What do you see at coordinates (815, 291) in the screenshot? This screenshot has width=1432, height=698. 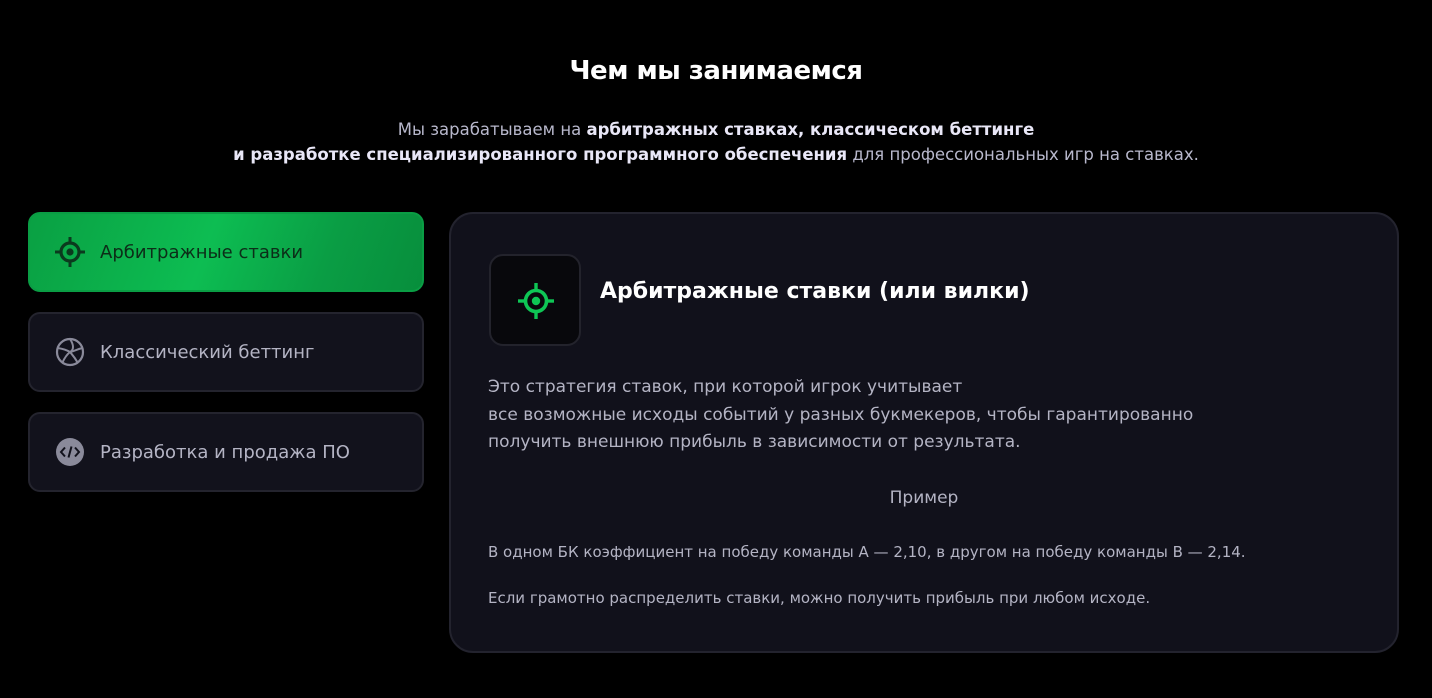 I see `card-title: Арбитражные ставки (или вилки)` at bounding box center [815, 291].